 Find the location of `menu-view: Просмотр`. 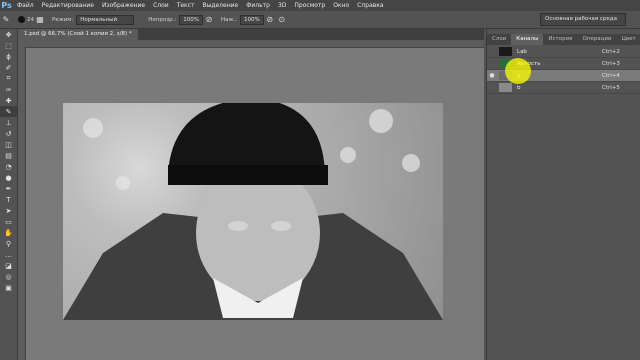

menu-view: Просмотр is located at coordinates (309, 5).